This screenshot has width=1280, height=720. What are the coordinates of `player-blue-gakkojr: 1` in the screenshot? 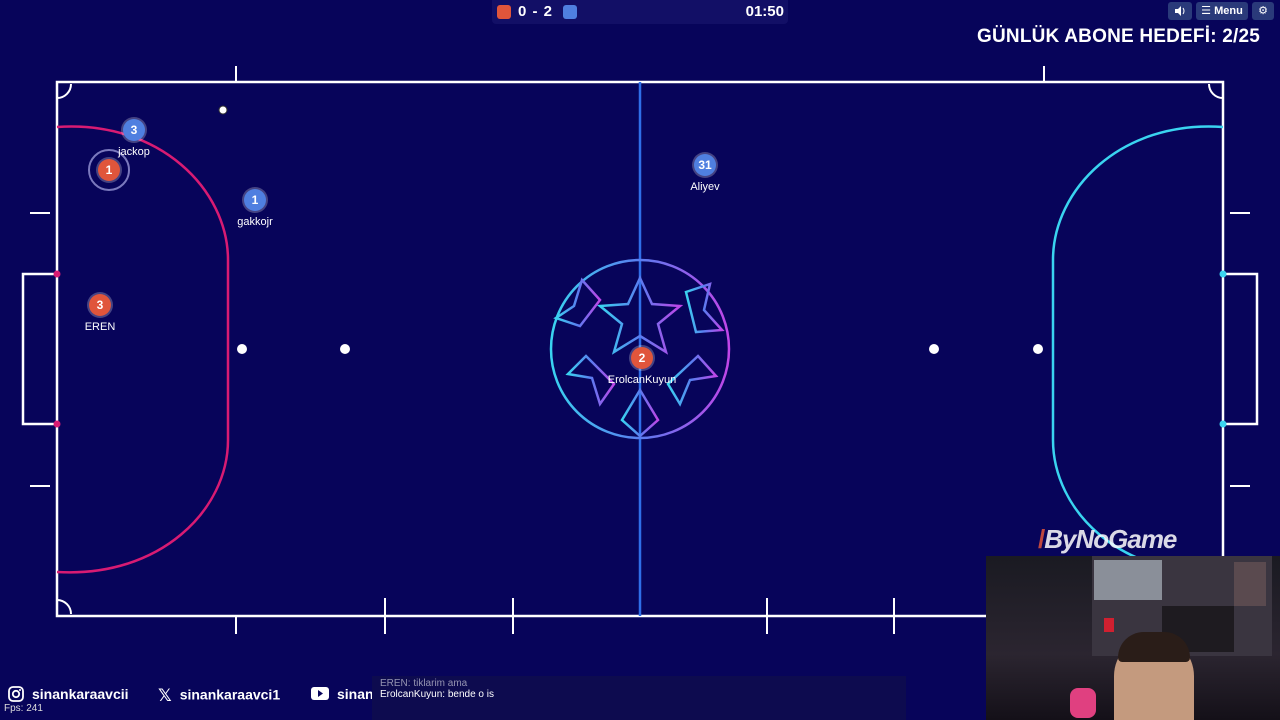 It's located at (255, 200).